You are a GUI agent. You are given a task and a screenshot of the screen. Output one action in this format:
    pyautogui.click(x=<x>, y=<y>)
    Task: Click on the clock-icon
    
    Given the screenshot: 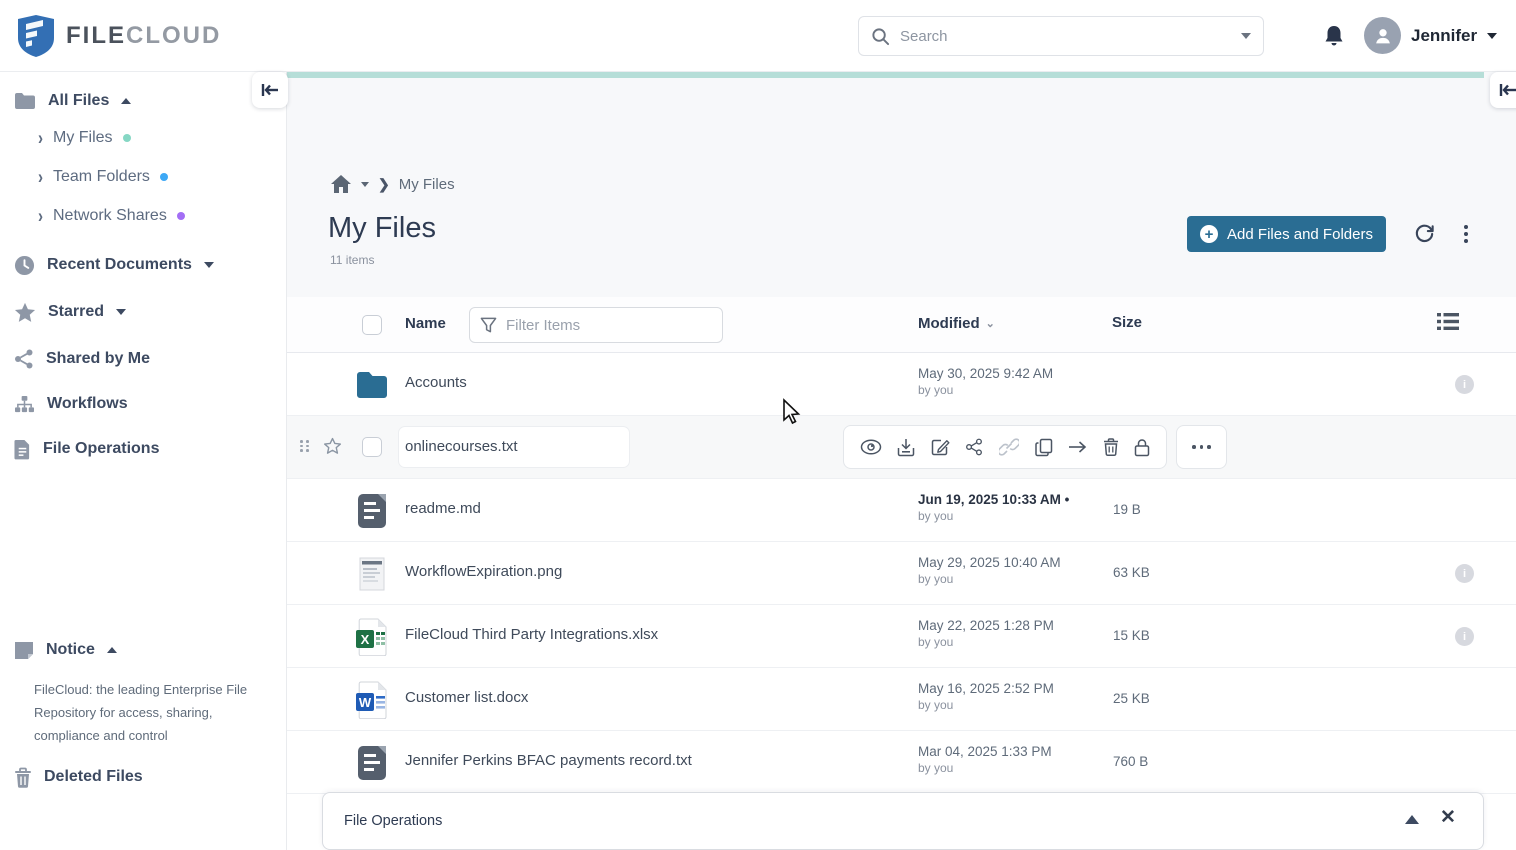 What is the action you would take?
    pyautogui.click(x=24, y=265)
    